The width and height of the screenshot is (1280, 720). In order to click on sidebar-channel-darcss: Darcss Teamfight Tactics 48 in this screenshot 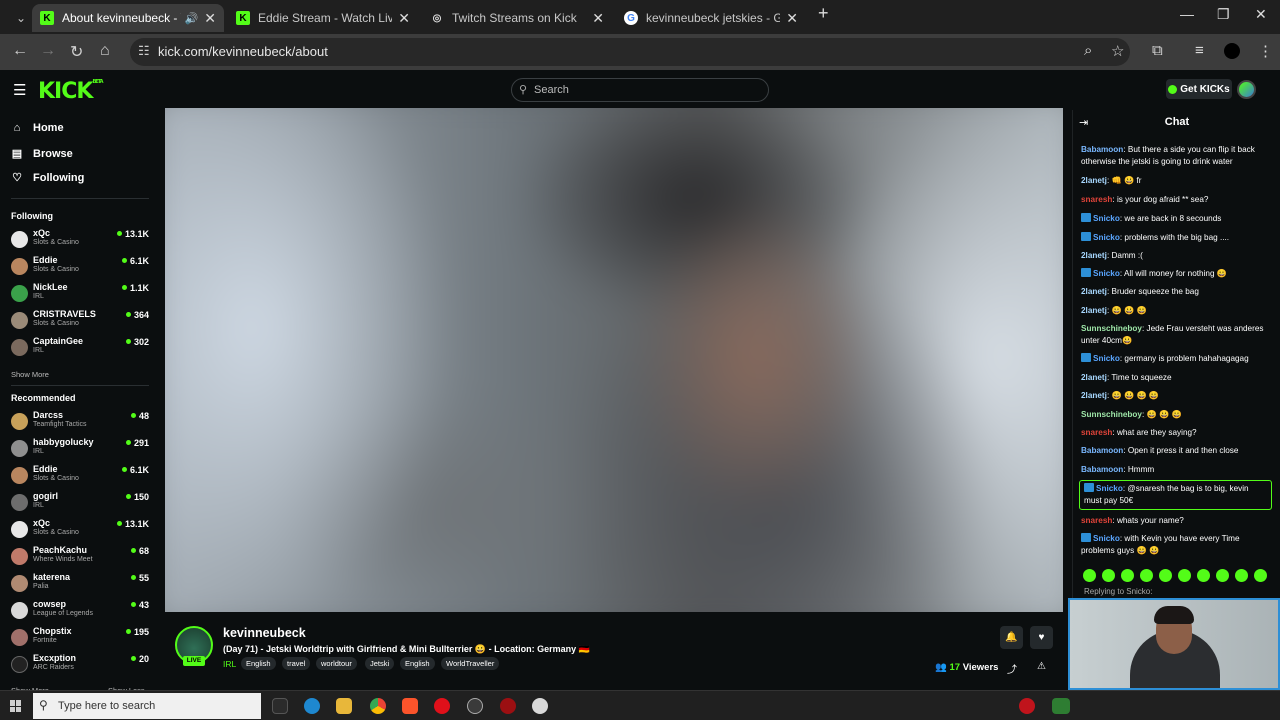, I will do `click(80, 423)`.